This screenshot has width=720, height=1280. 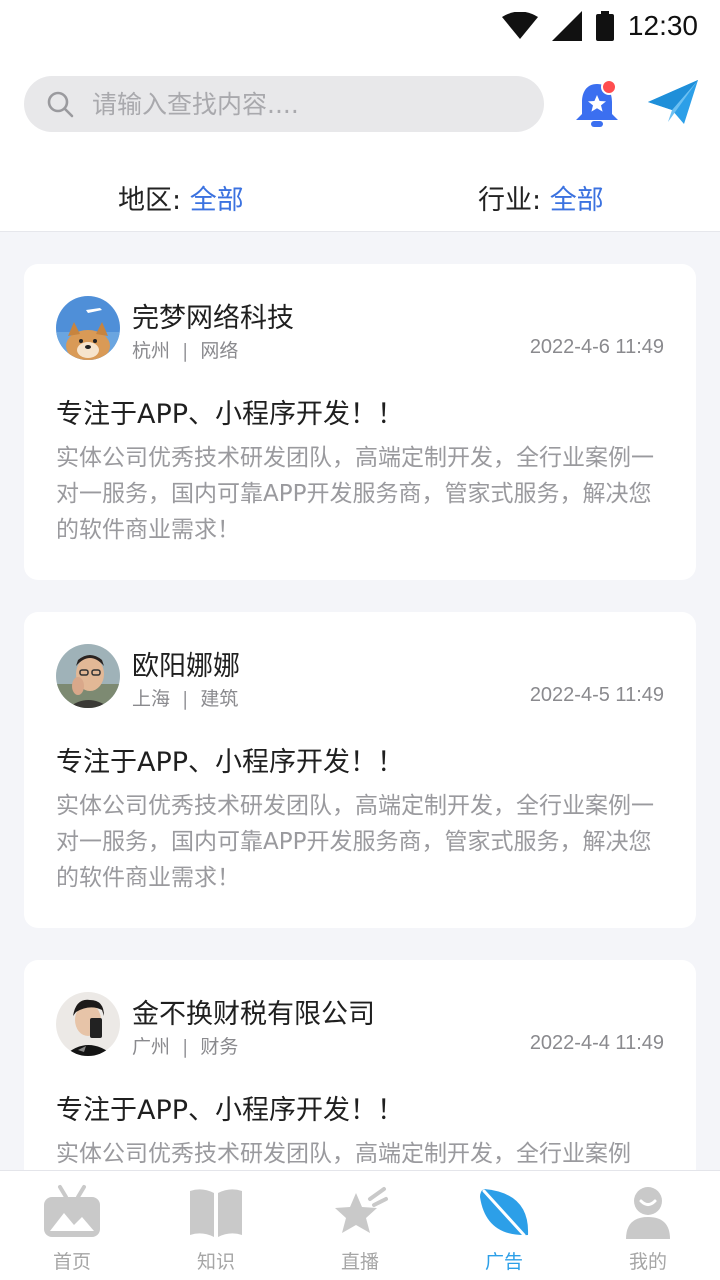 I want to click on book-icon, so click(x=216, y=1213).